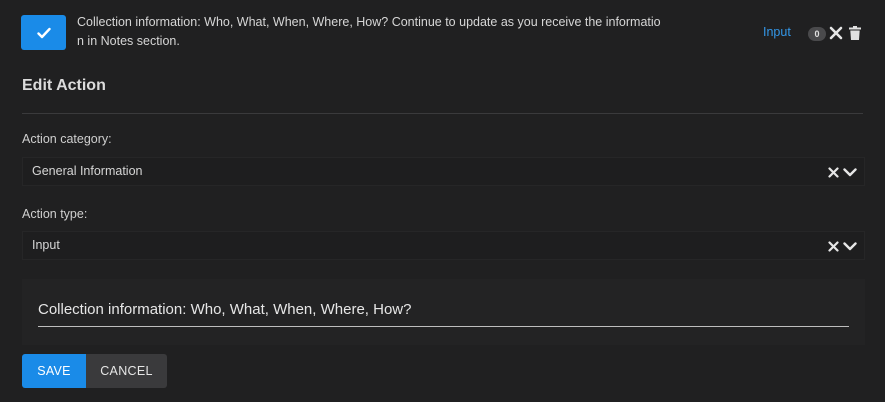 Image resolution: width=885 pixels, height=402 pixels. I want to click on section-divider, so click(442, 113).